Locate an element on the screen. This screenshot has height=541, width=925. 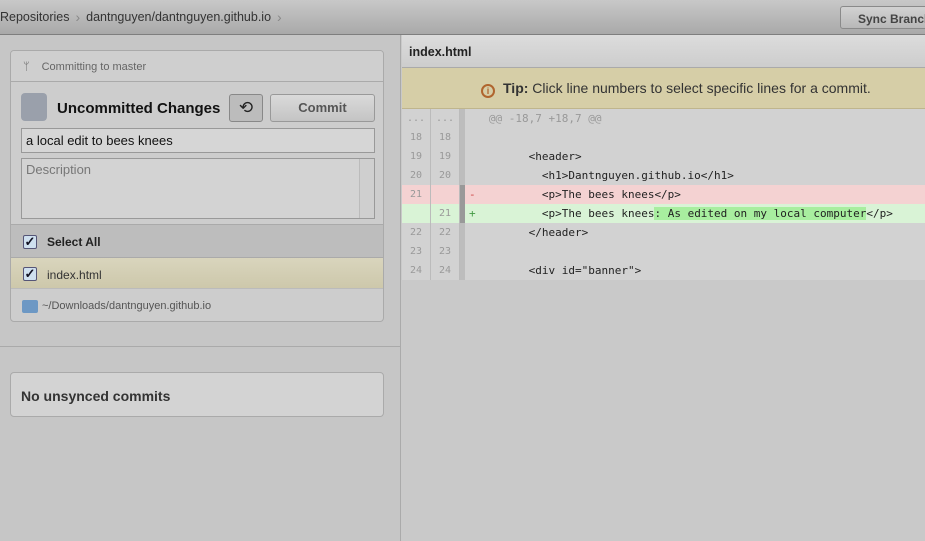
code-content: @@ -18,7 +18,7 @@ is located at coordinates (545, 118).